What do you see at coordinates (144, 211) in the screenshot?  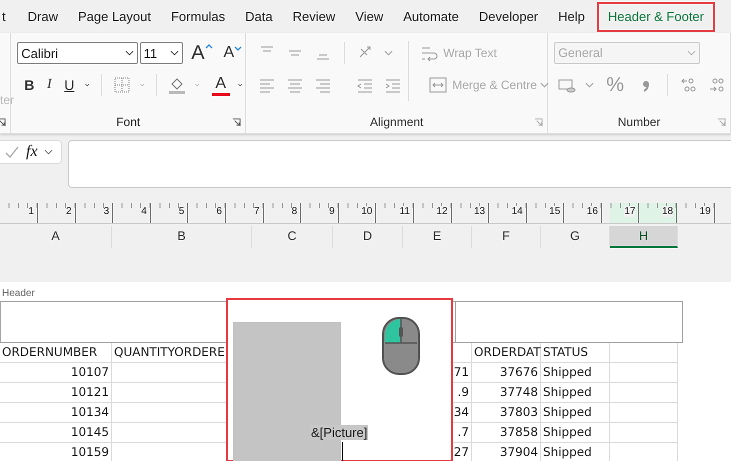 I see `ruler-number: 4` at bounding box center [144, 211].